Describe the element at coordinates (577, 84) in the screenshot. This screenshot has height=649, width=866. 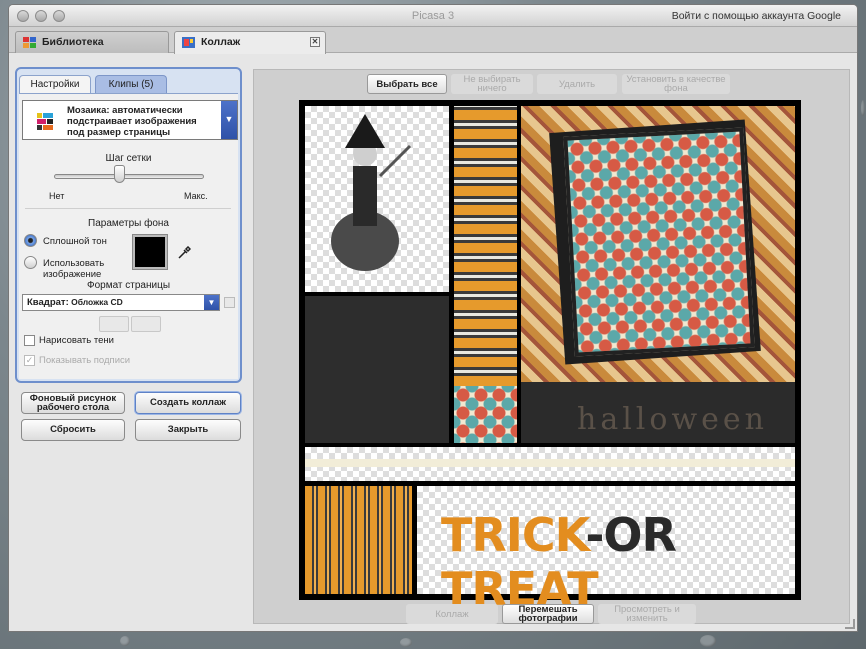
I see `delete-button: Удалить` at that location.